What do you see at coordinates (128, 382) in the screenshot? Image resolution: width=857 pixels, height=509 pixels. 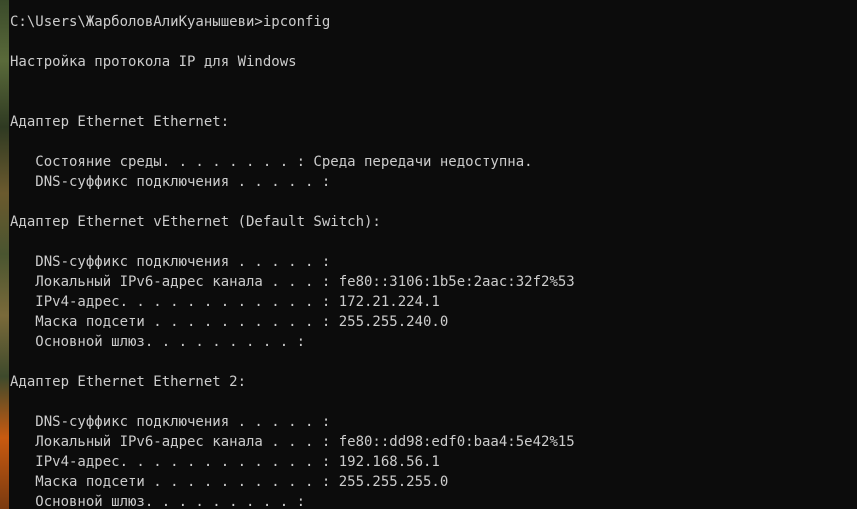 I see `adapter-header-ethernet-2: Адаптер Ethernet Ethernet 2:` at bounding box center [128, 382].